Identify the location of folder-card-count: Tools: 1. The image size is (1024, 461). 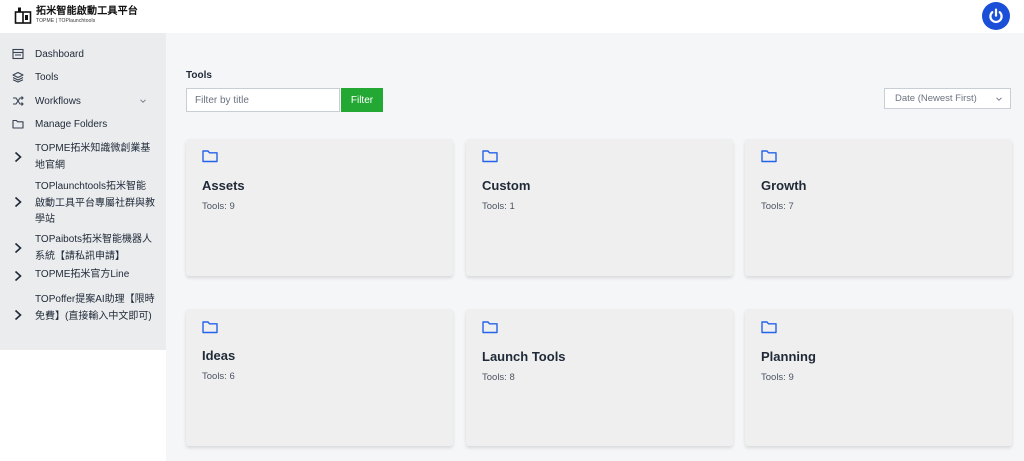
(498, 206).